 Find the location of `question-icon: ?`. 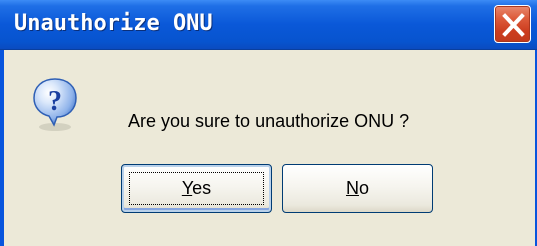

question-icon: ? is located at coordinates (55, 104).